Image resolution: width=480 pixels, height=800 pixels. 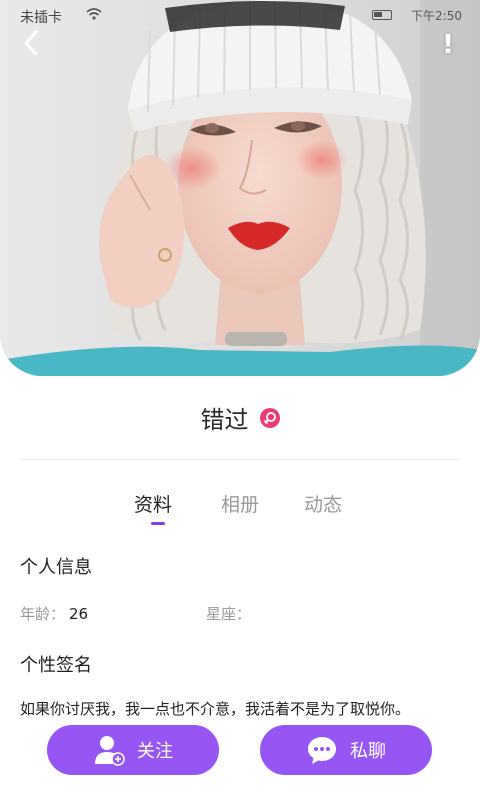 I want to click on zodiac-field: 星座：, so click(x=230, y=613).